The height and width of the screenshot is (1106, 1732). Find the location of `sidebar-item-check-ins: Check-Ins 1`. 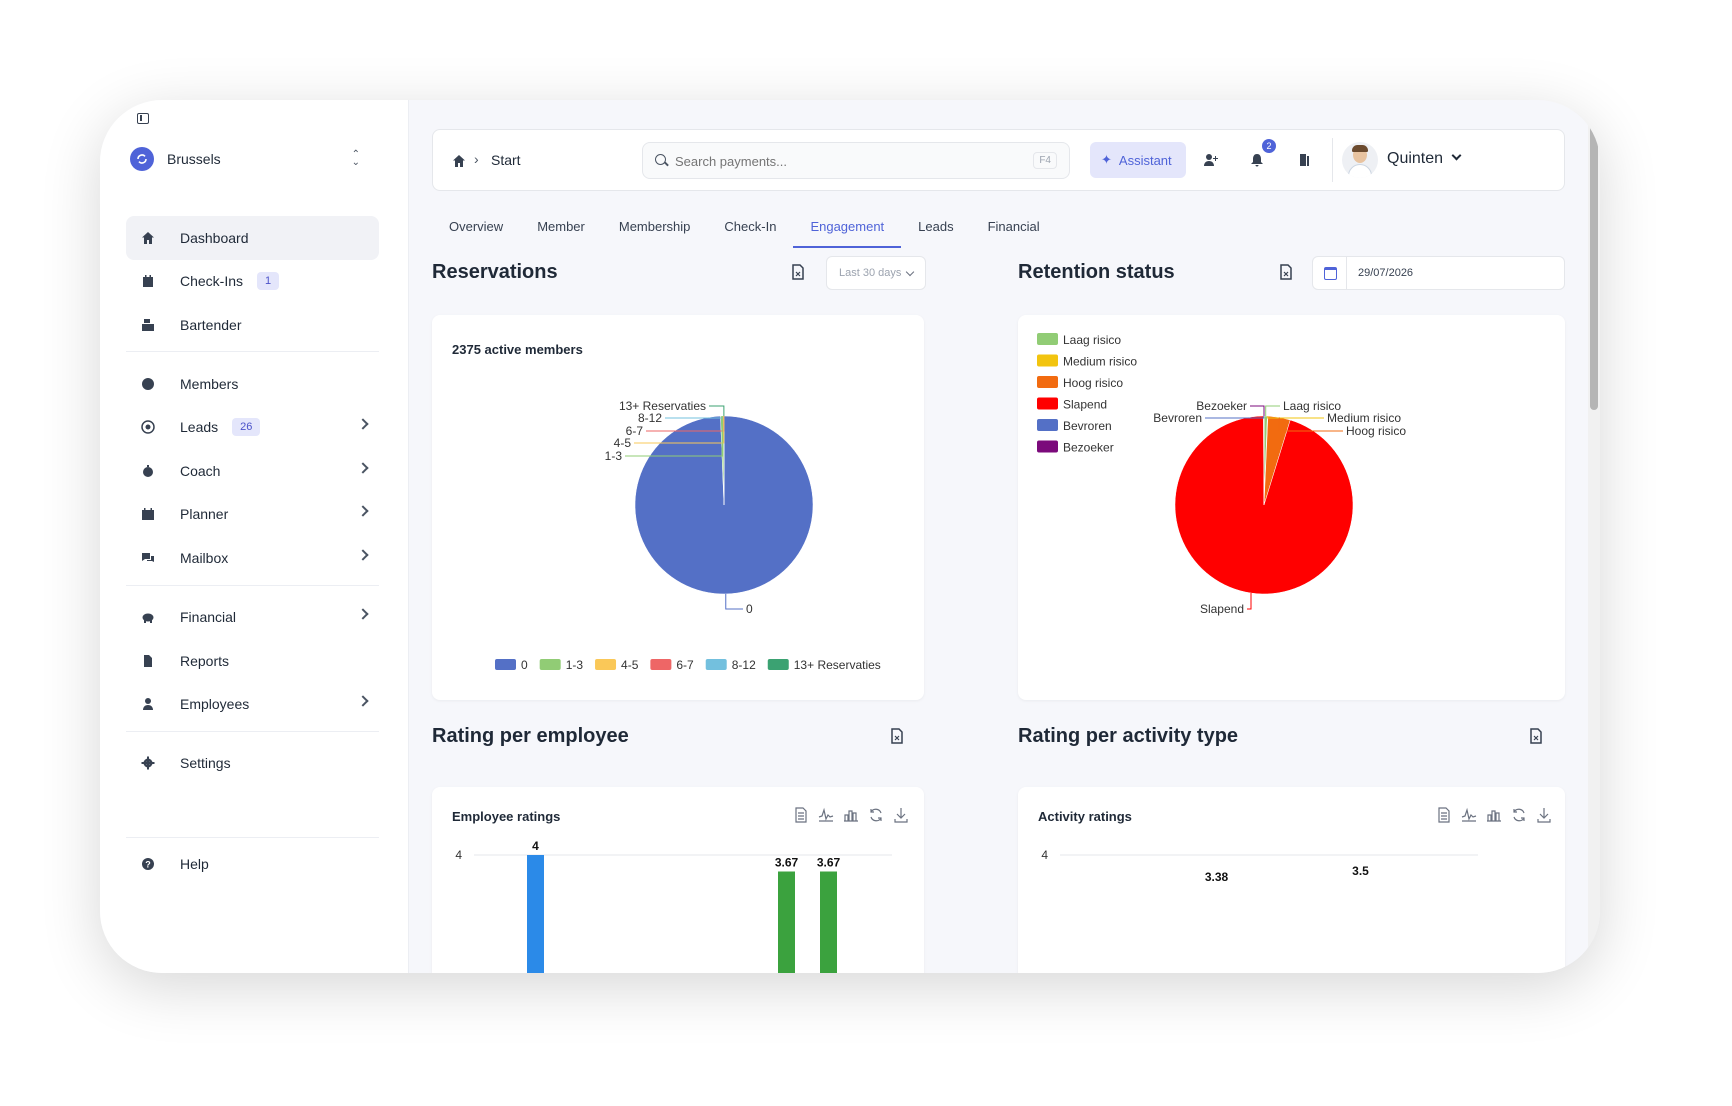

sidebar-item-check-ins: Check-Ins 1 is located at coordinates (252, 281).